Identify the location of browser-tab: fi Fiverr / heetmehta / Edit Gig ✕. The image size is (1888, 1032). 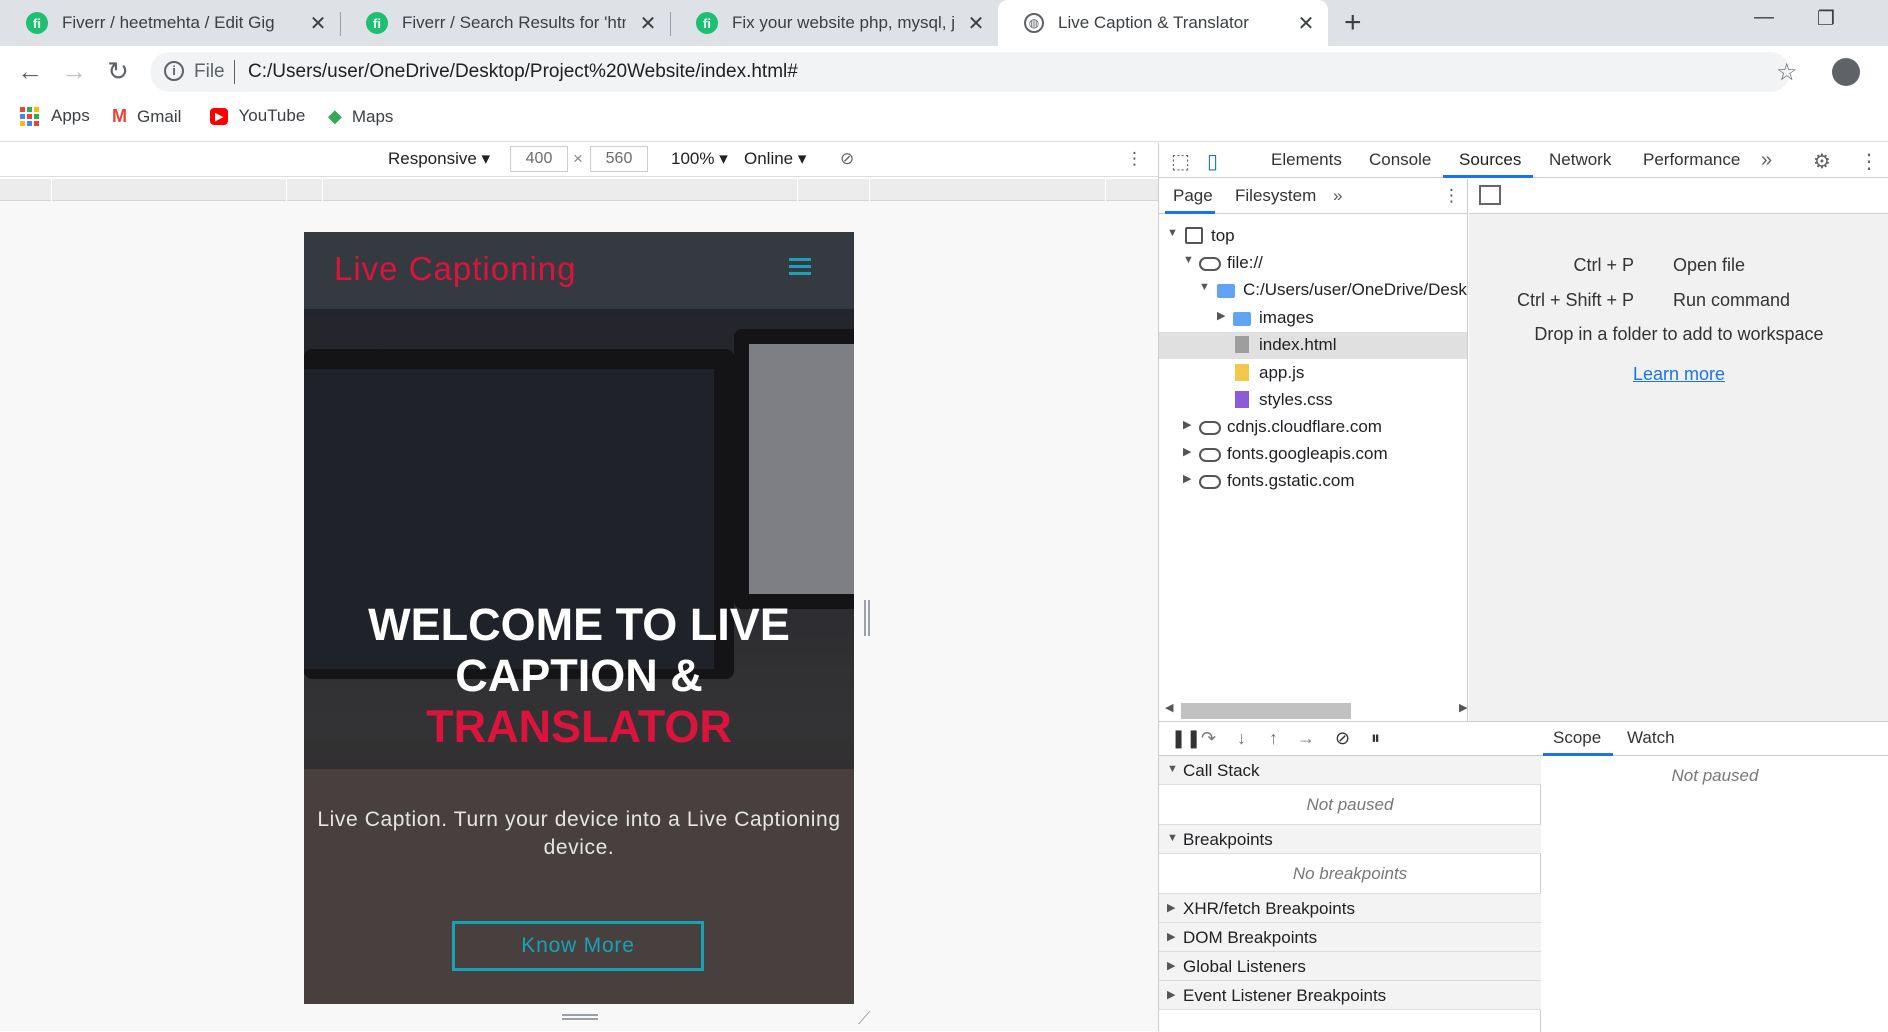
(170, 23).